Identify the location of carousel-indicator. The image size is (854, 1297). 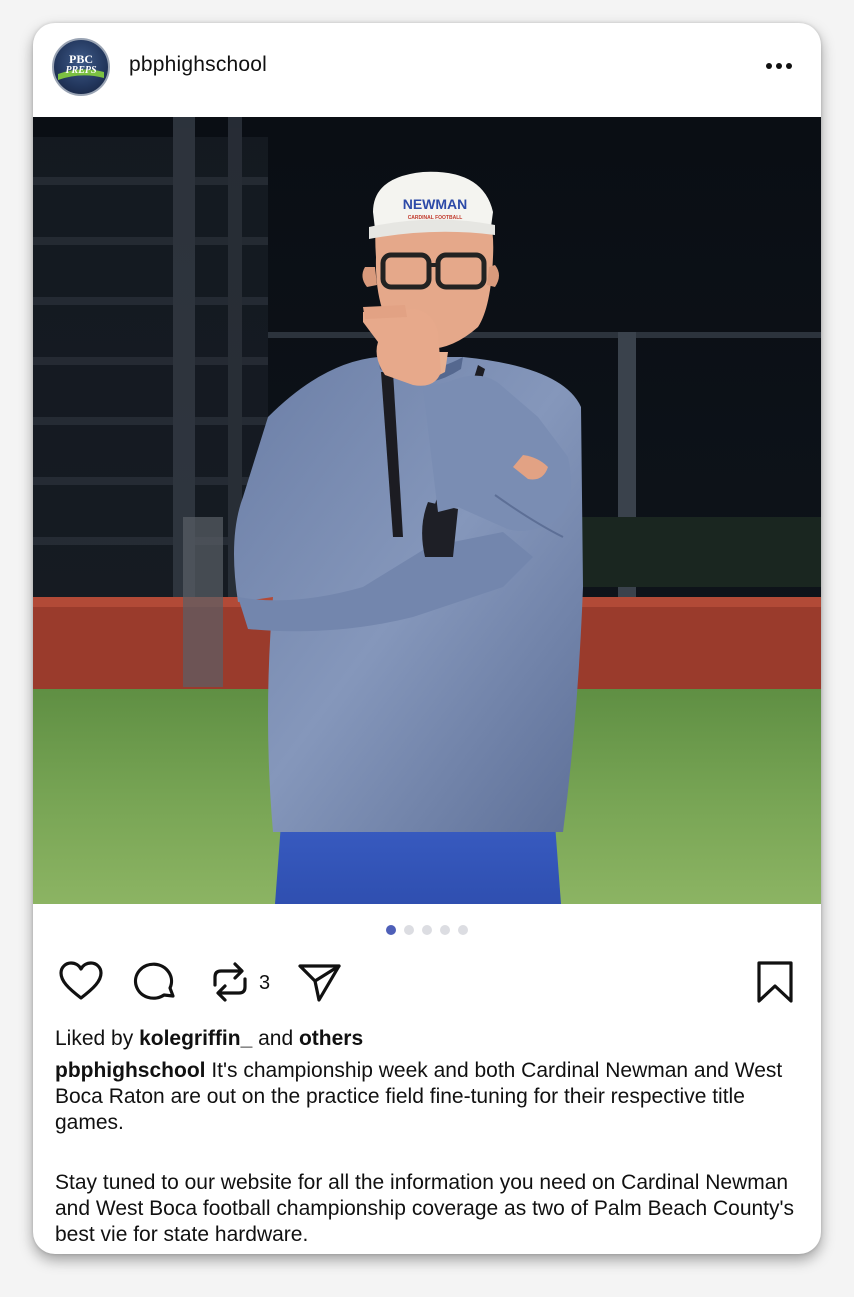
(427, 932).